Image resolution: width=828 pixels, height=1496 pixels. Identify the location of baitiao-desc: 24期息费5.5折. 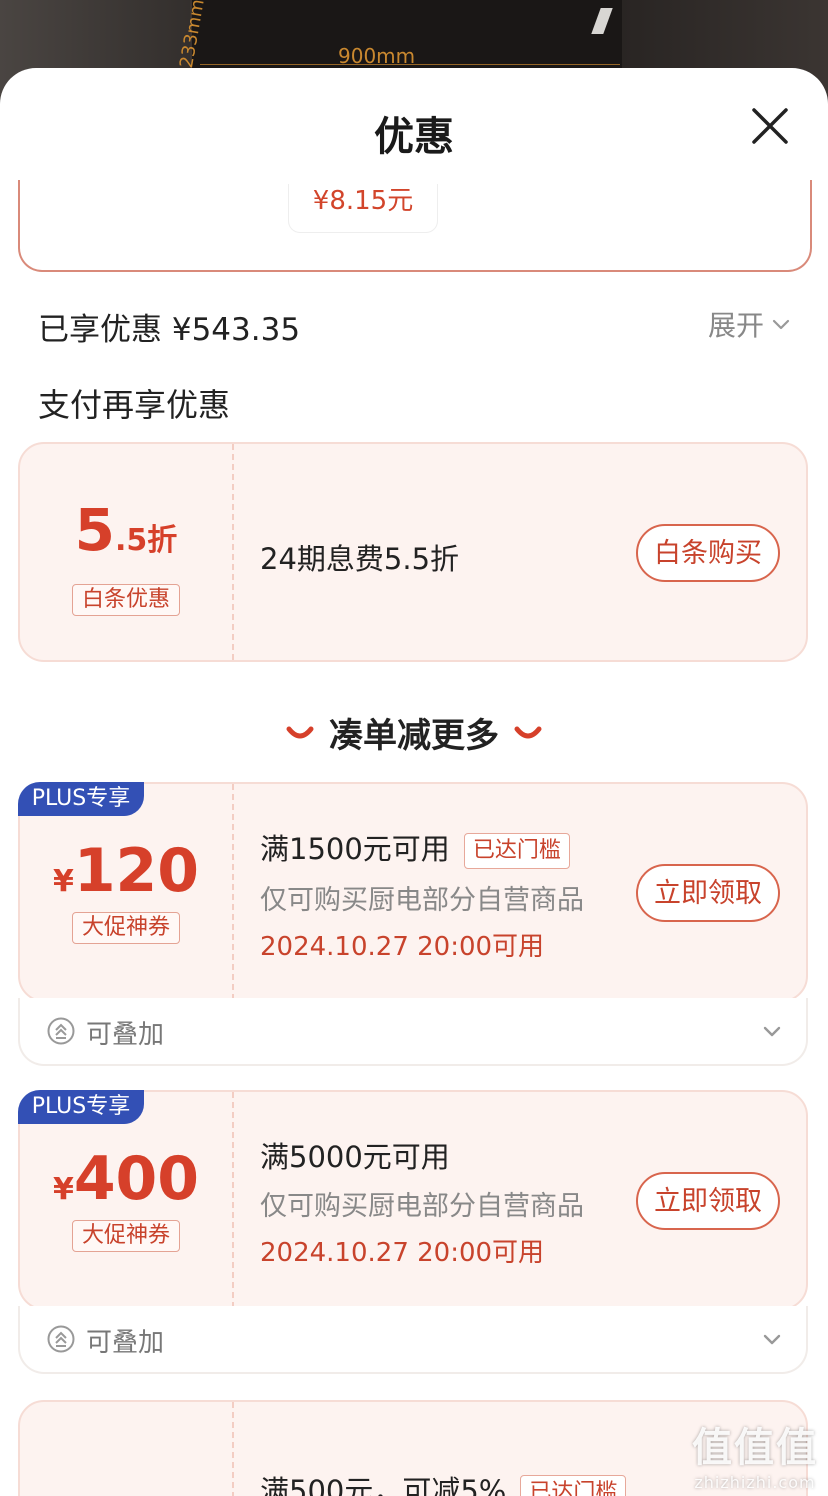
(360, 559).